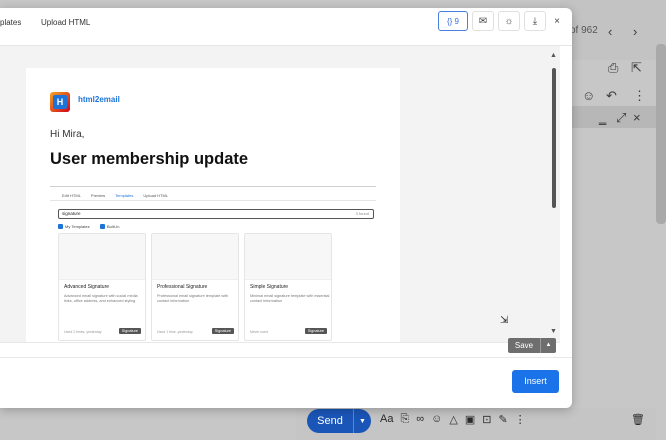  Describe the element at coordinates (661, 134) in the screenshot. I see `page-scrollbar` at that location.